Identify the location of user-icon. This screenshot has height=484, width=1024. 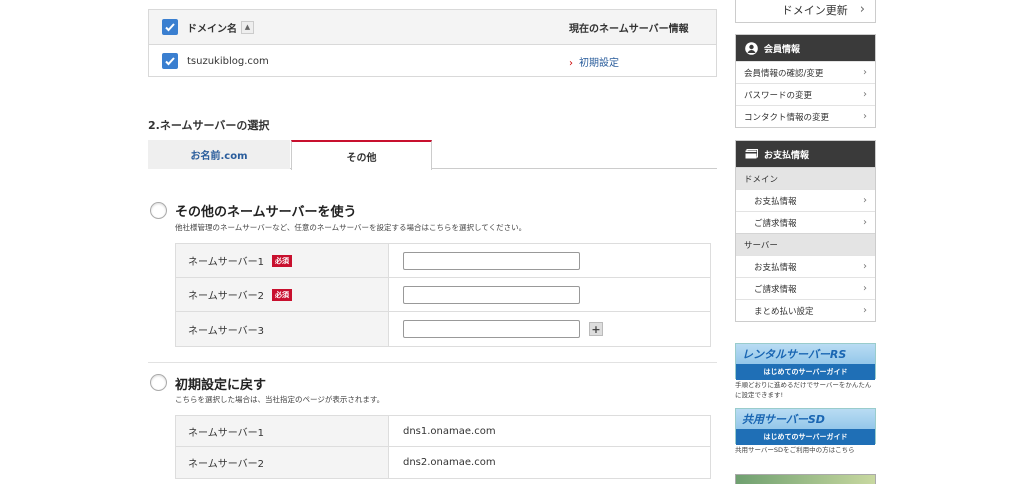
(751, 48).